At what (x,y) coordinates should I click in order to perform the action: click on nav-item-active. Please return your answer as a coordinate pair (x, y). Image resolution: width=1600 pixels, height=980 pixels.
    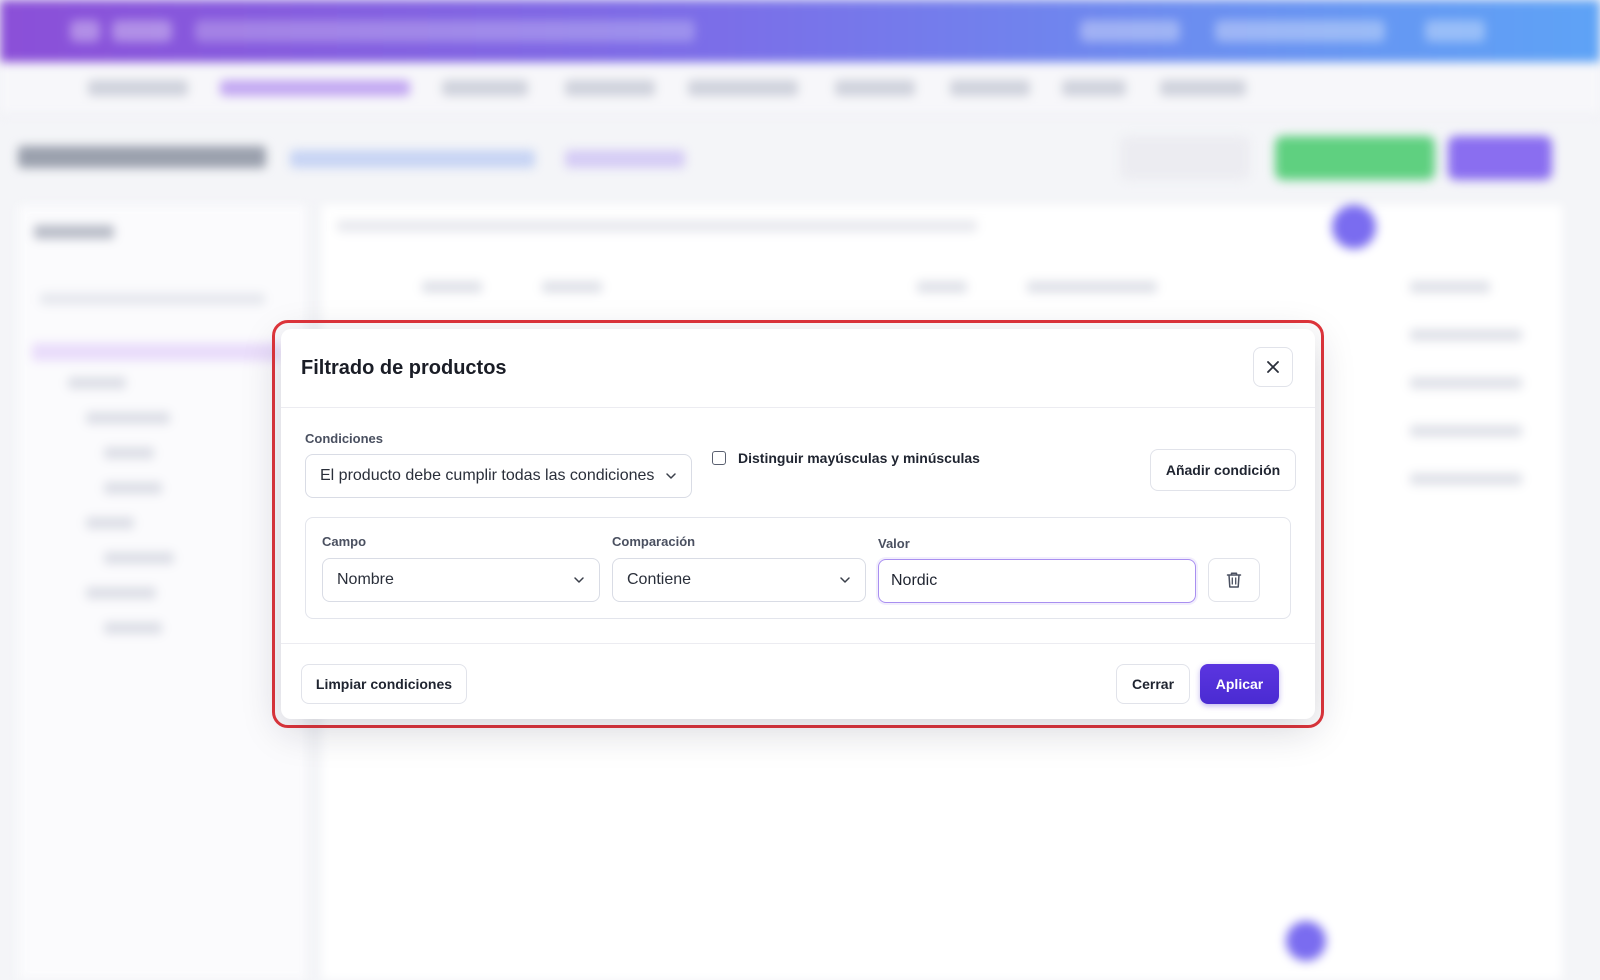
    Looking at the image, I should click on (315, 88).